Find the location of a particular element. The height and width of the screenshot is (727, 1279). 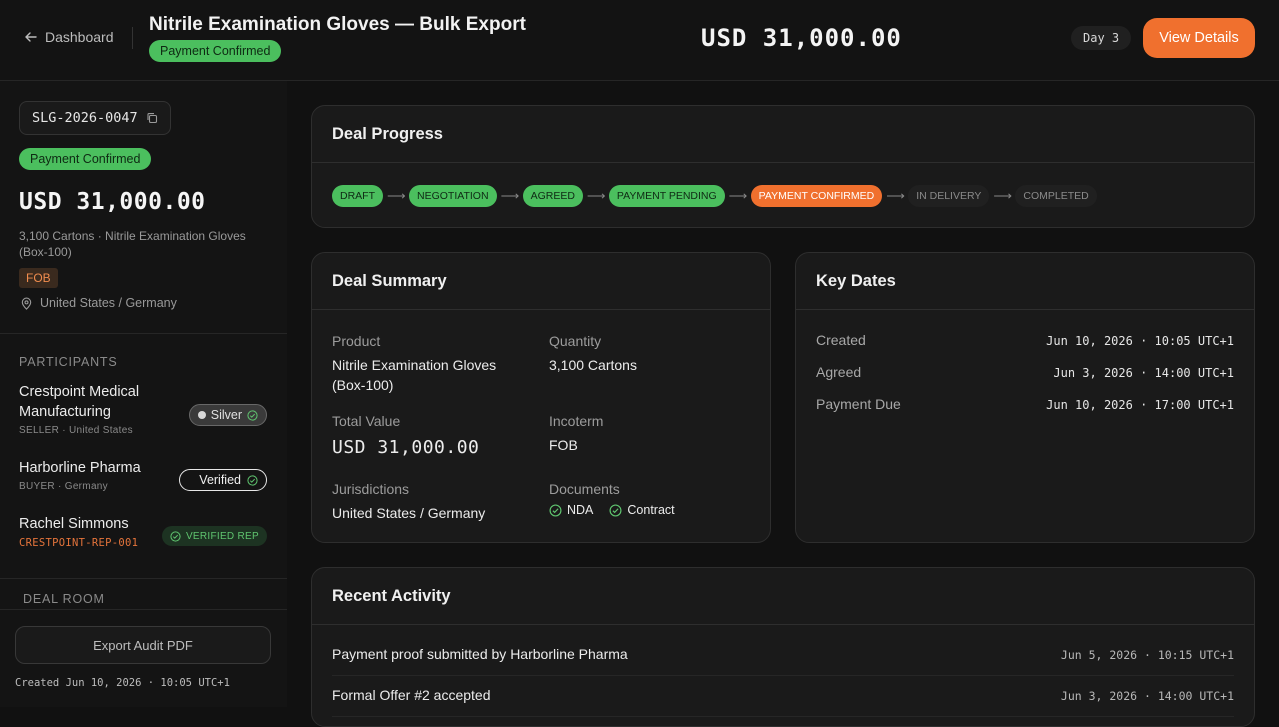

total-value: USD 31,000.00 is located at coordinates (406, 447).